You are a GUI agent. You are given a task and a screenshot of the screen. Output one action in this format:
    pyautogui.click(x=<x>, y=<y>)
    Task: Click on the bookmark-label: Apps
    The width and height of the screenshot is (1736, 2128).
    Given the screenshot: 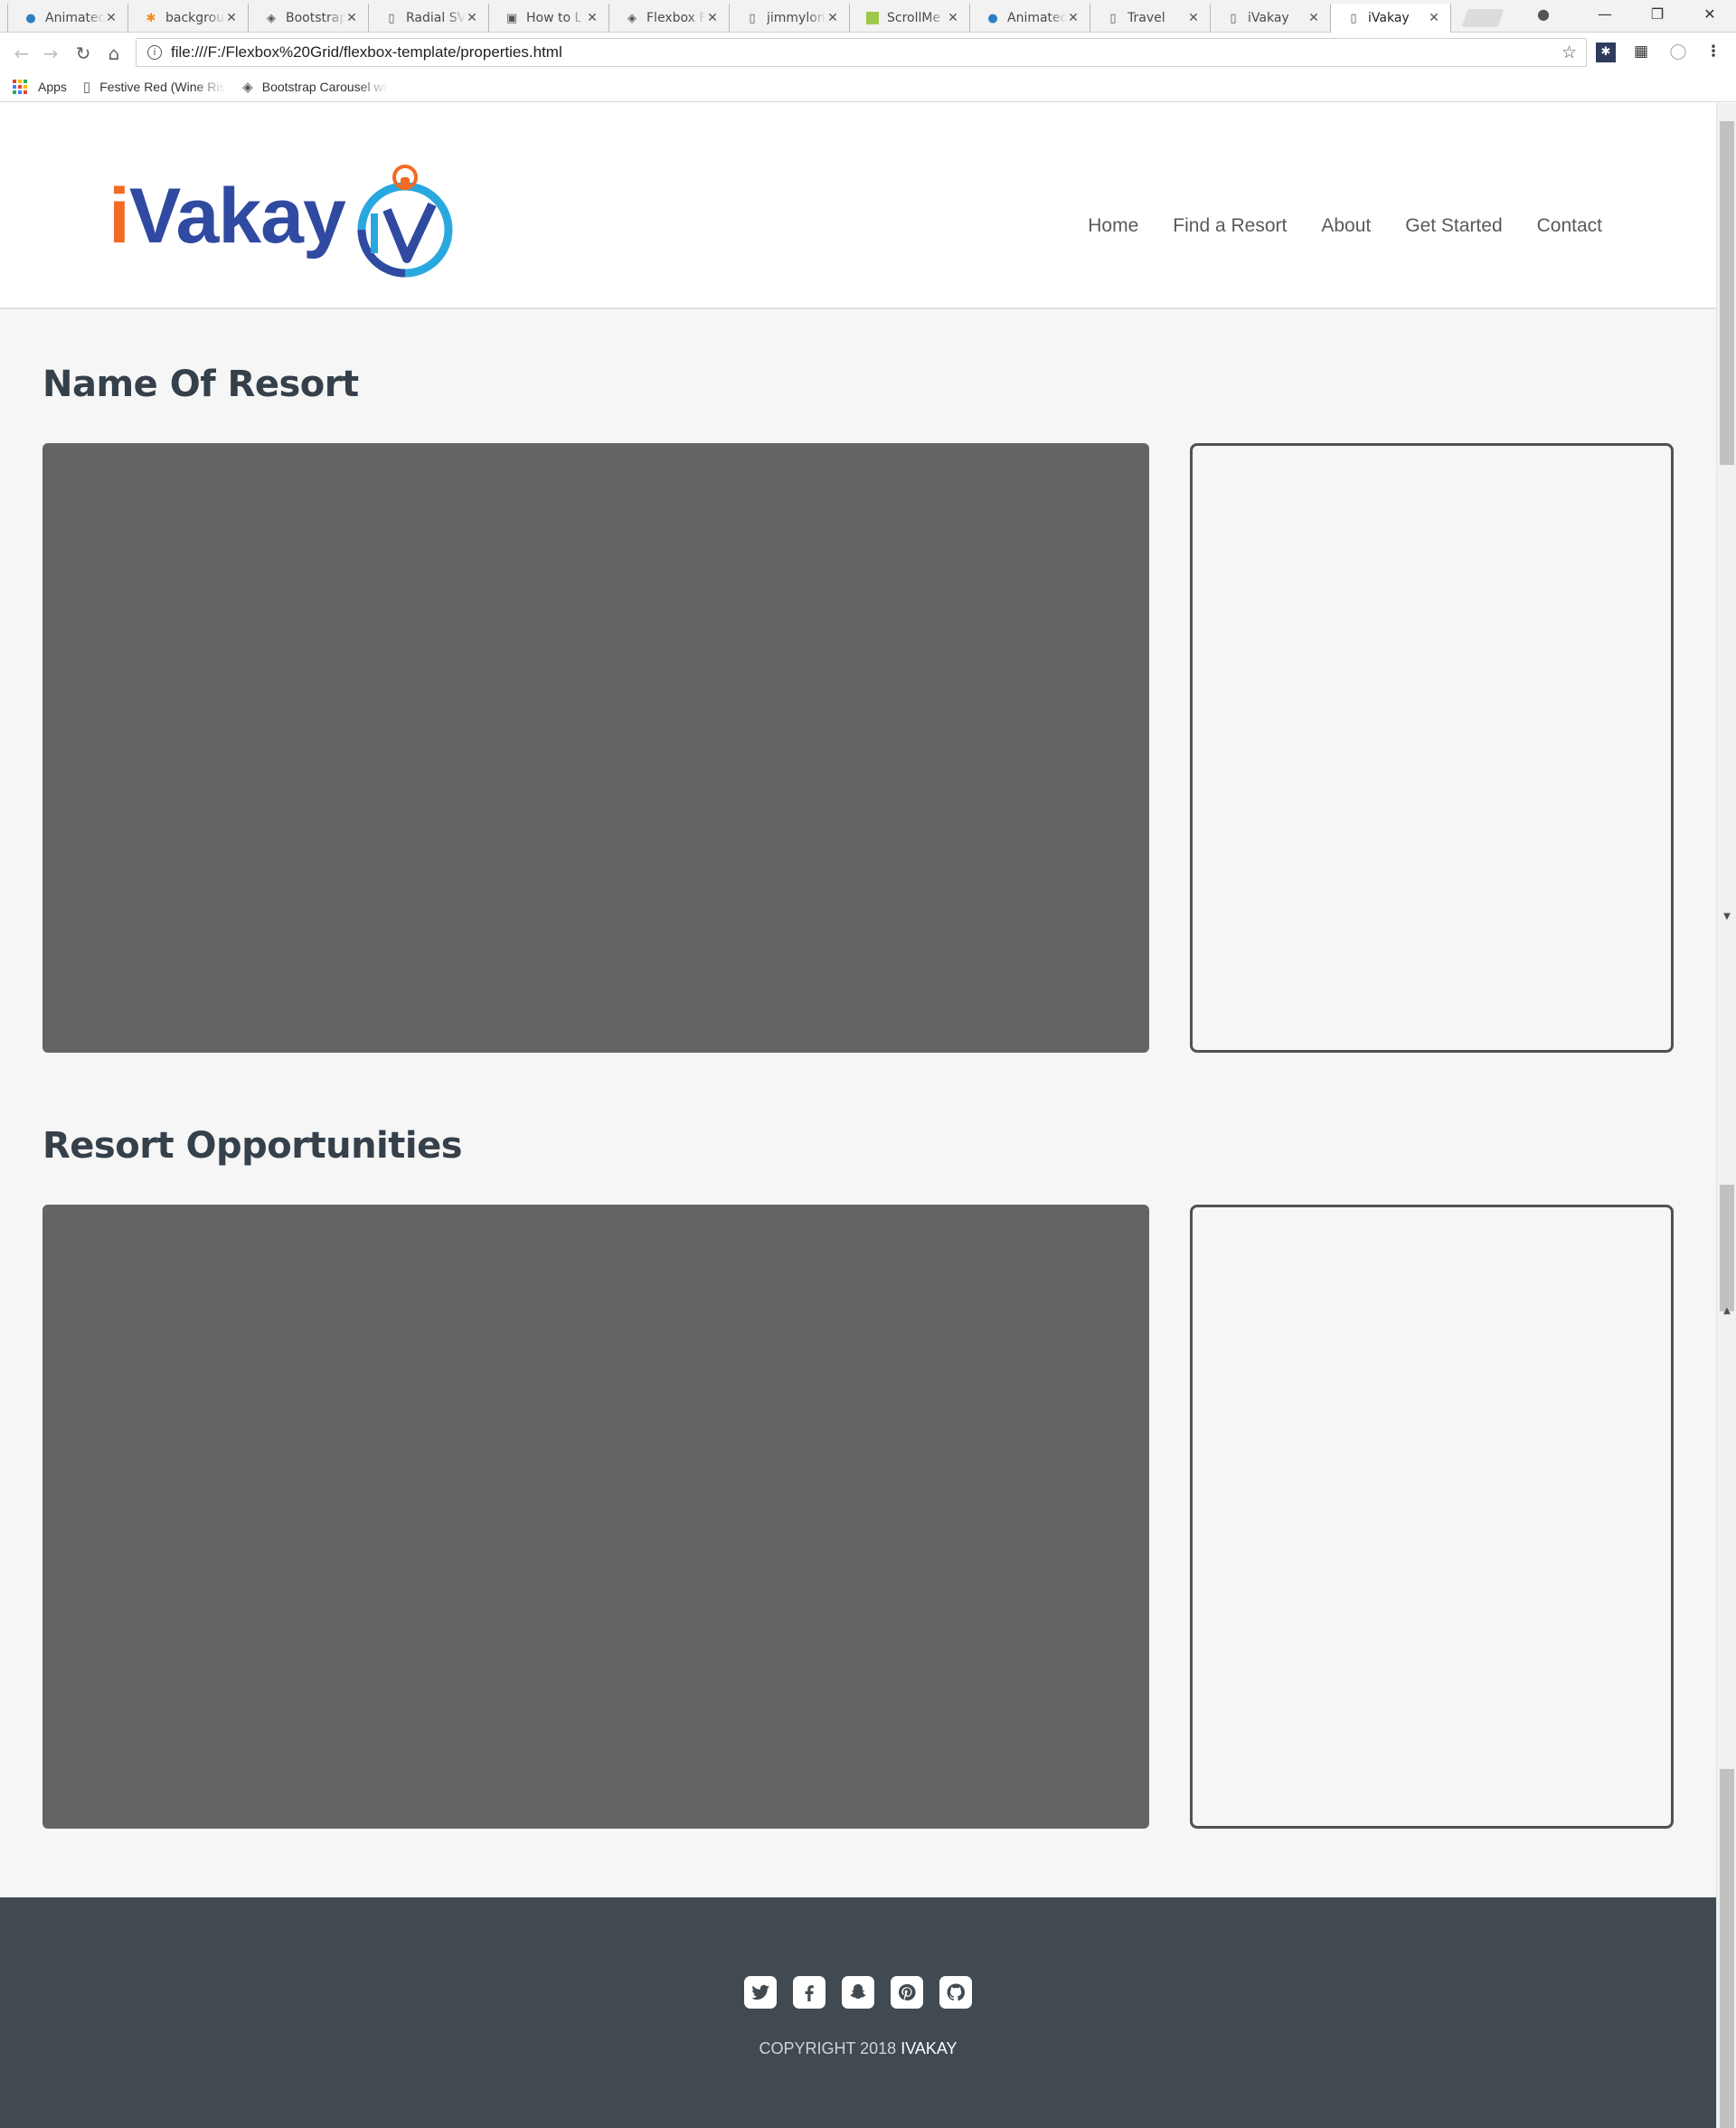 What is the action you would take?
    pyautogui.click(x=53, y=86)
    